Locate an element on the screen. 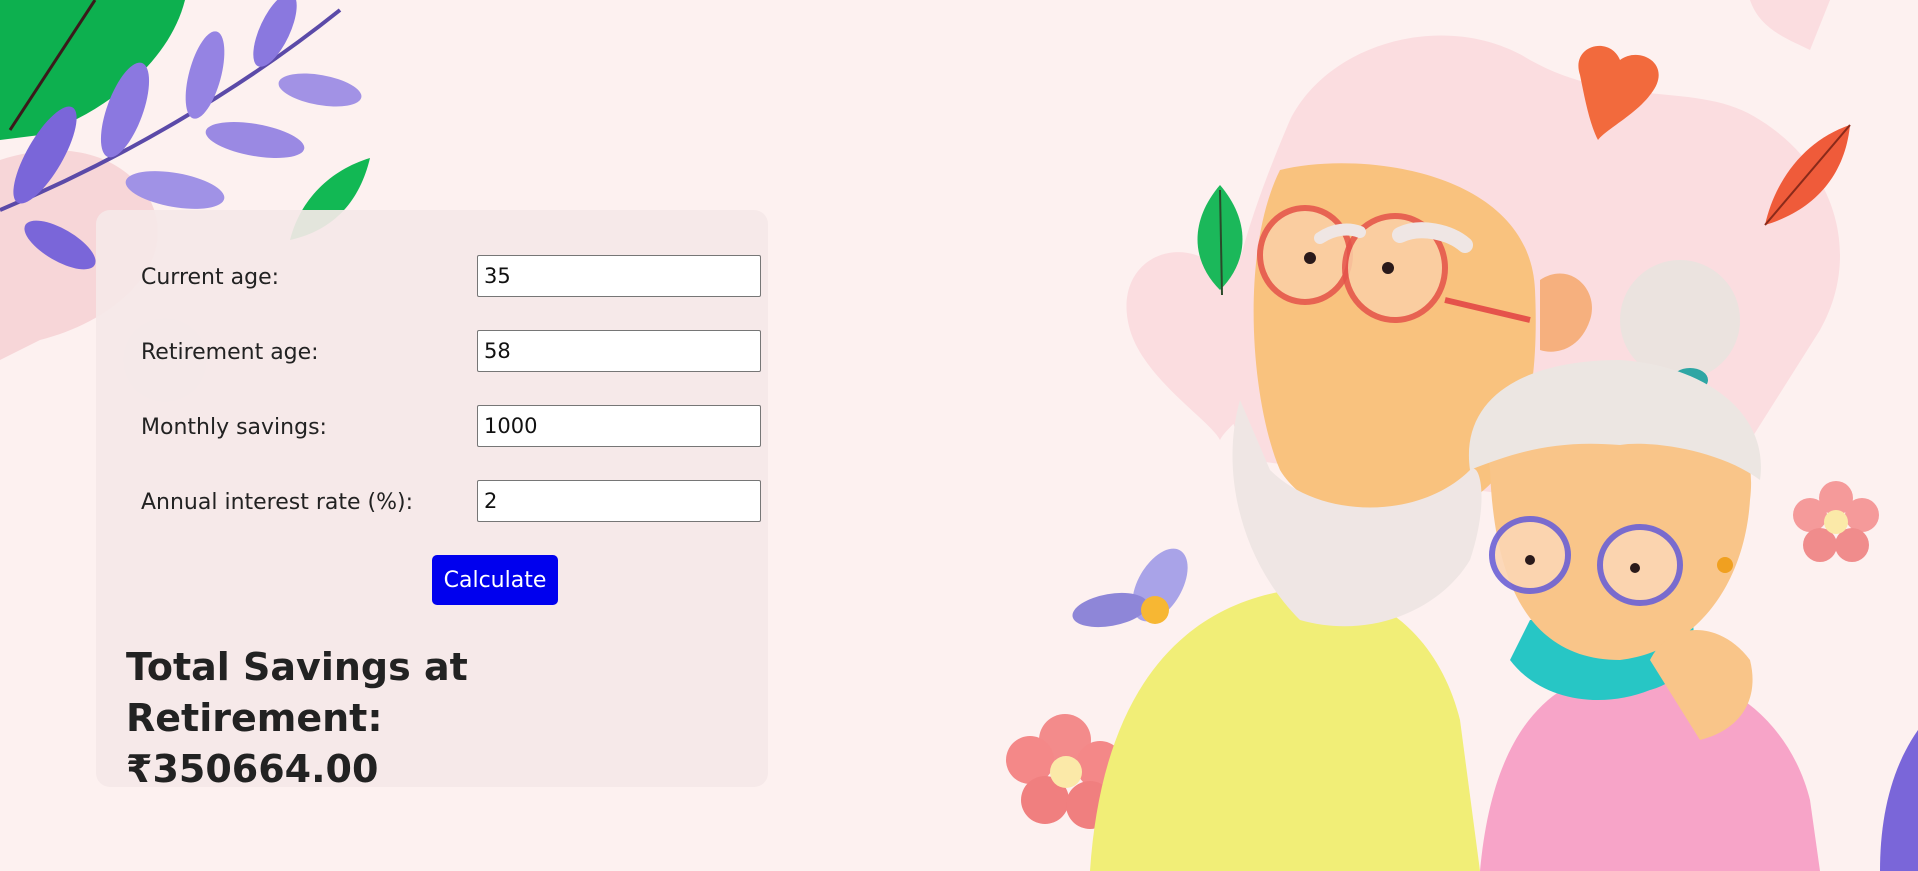 This screenshot has height=871, width=1918. monthly-savings-input is located at coordinates (619, 426).